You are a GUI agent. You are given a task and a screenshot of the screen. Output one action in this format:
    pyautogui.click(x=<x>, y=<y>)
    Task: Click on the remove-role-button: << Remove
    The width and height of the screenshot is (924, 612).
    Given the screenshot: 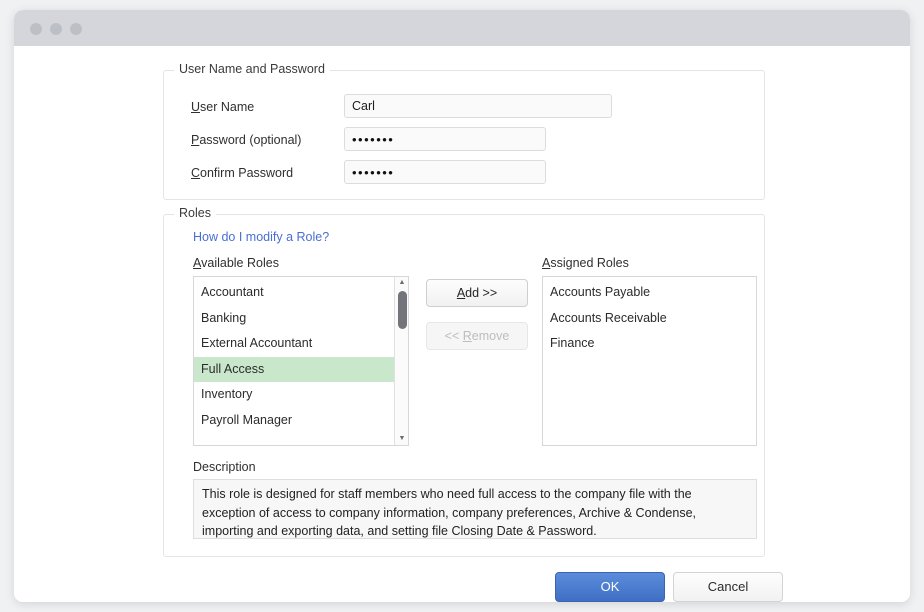 What is the action you would take?
    pyautogui.click(x=477, y=336)
    